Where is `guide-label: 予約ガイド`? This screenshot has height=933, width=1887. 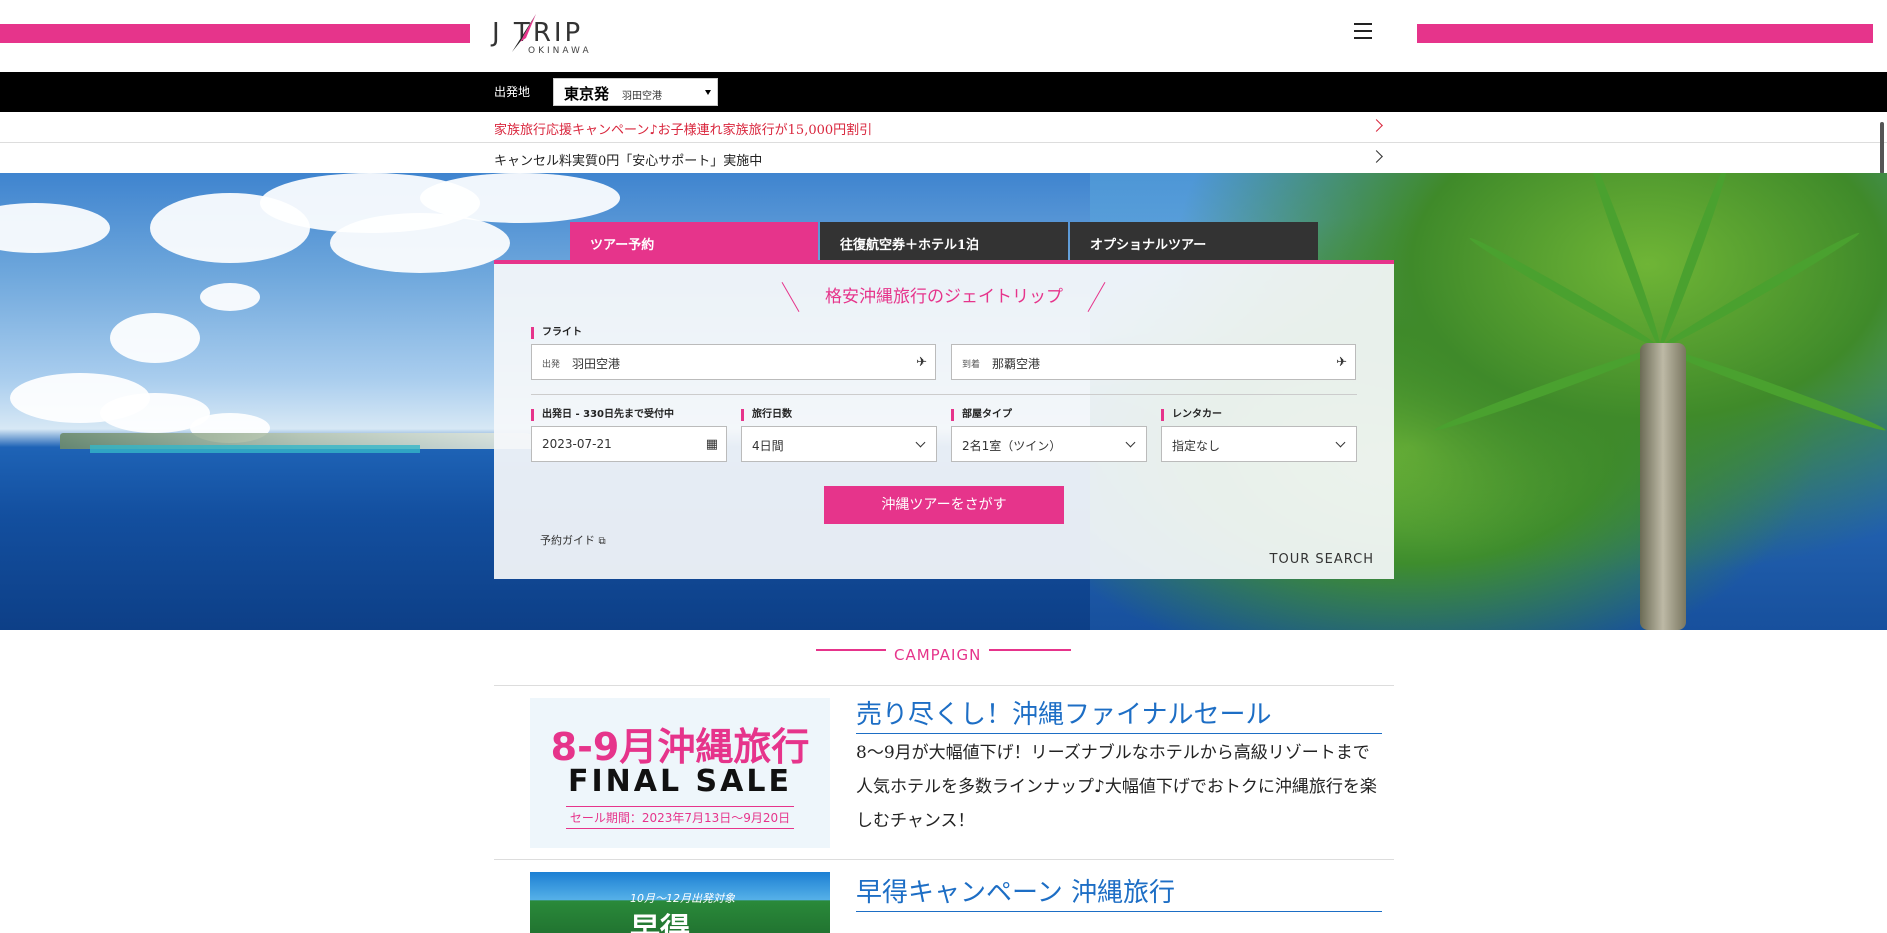
guide-label: 予約ガイド is located at coordinates (567, 540).